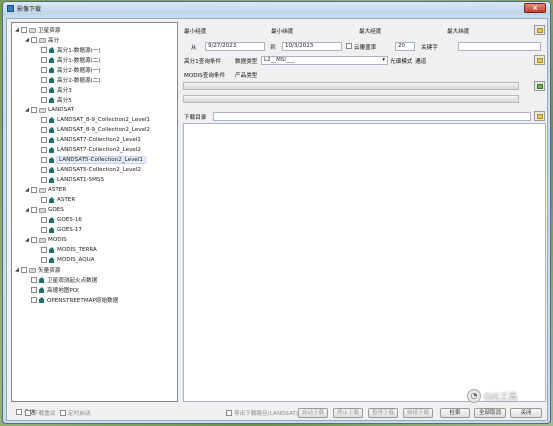  Describe the element at coordinates (44, 210) in the screenshot. I see `tree-node: ◢ GOES` at that location.